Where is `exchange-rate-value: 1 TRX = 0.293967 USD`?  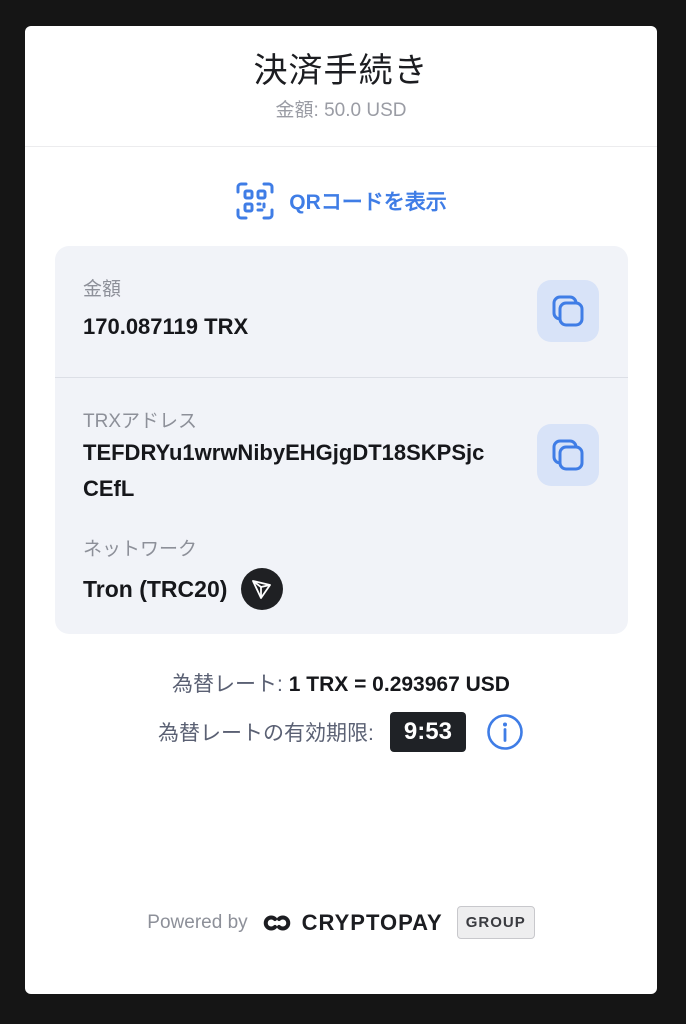 exchange-rate-value: 1 TRX = 0.293967 USD is located at coordinates (399, 684).